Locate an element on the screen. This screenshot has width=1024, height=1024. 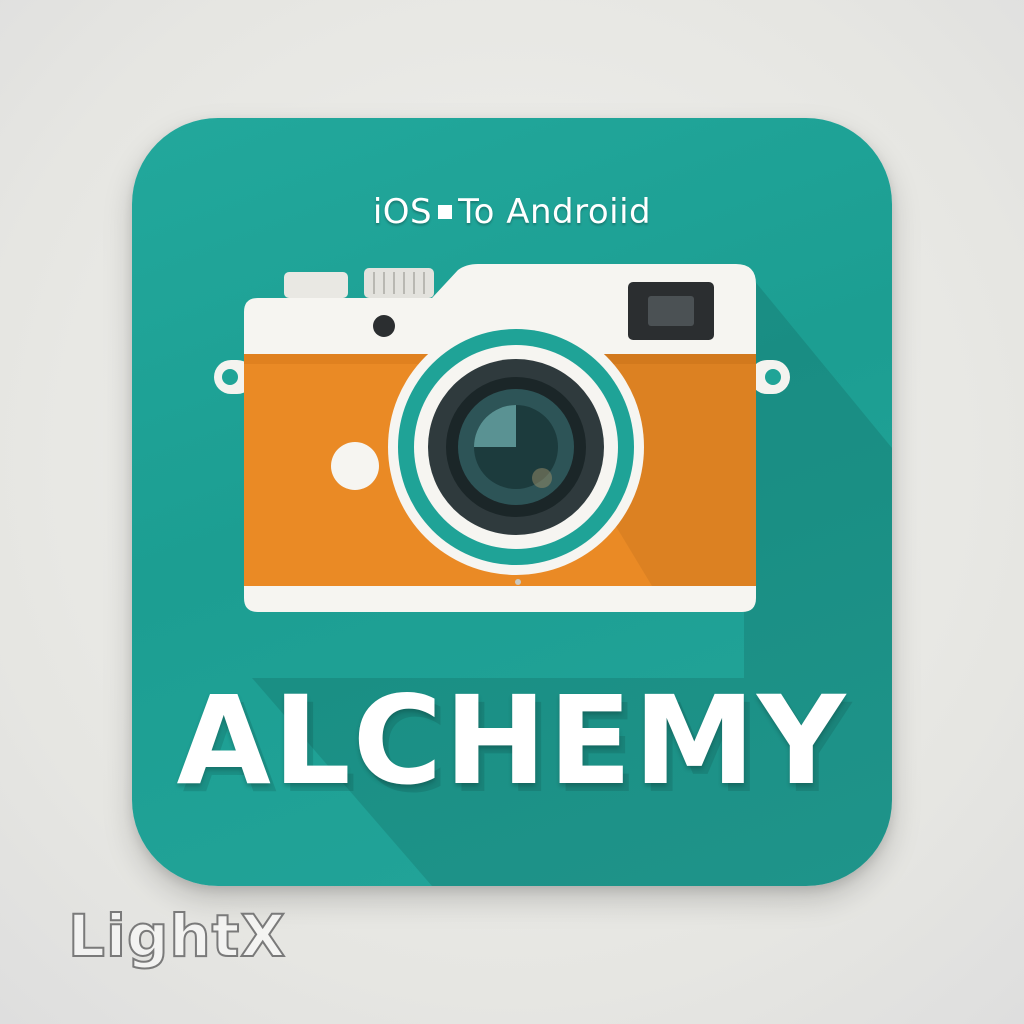
lens is located at coordinates (516, 447).